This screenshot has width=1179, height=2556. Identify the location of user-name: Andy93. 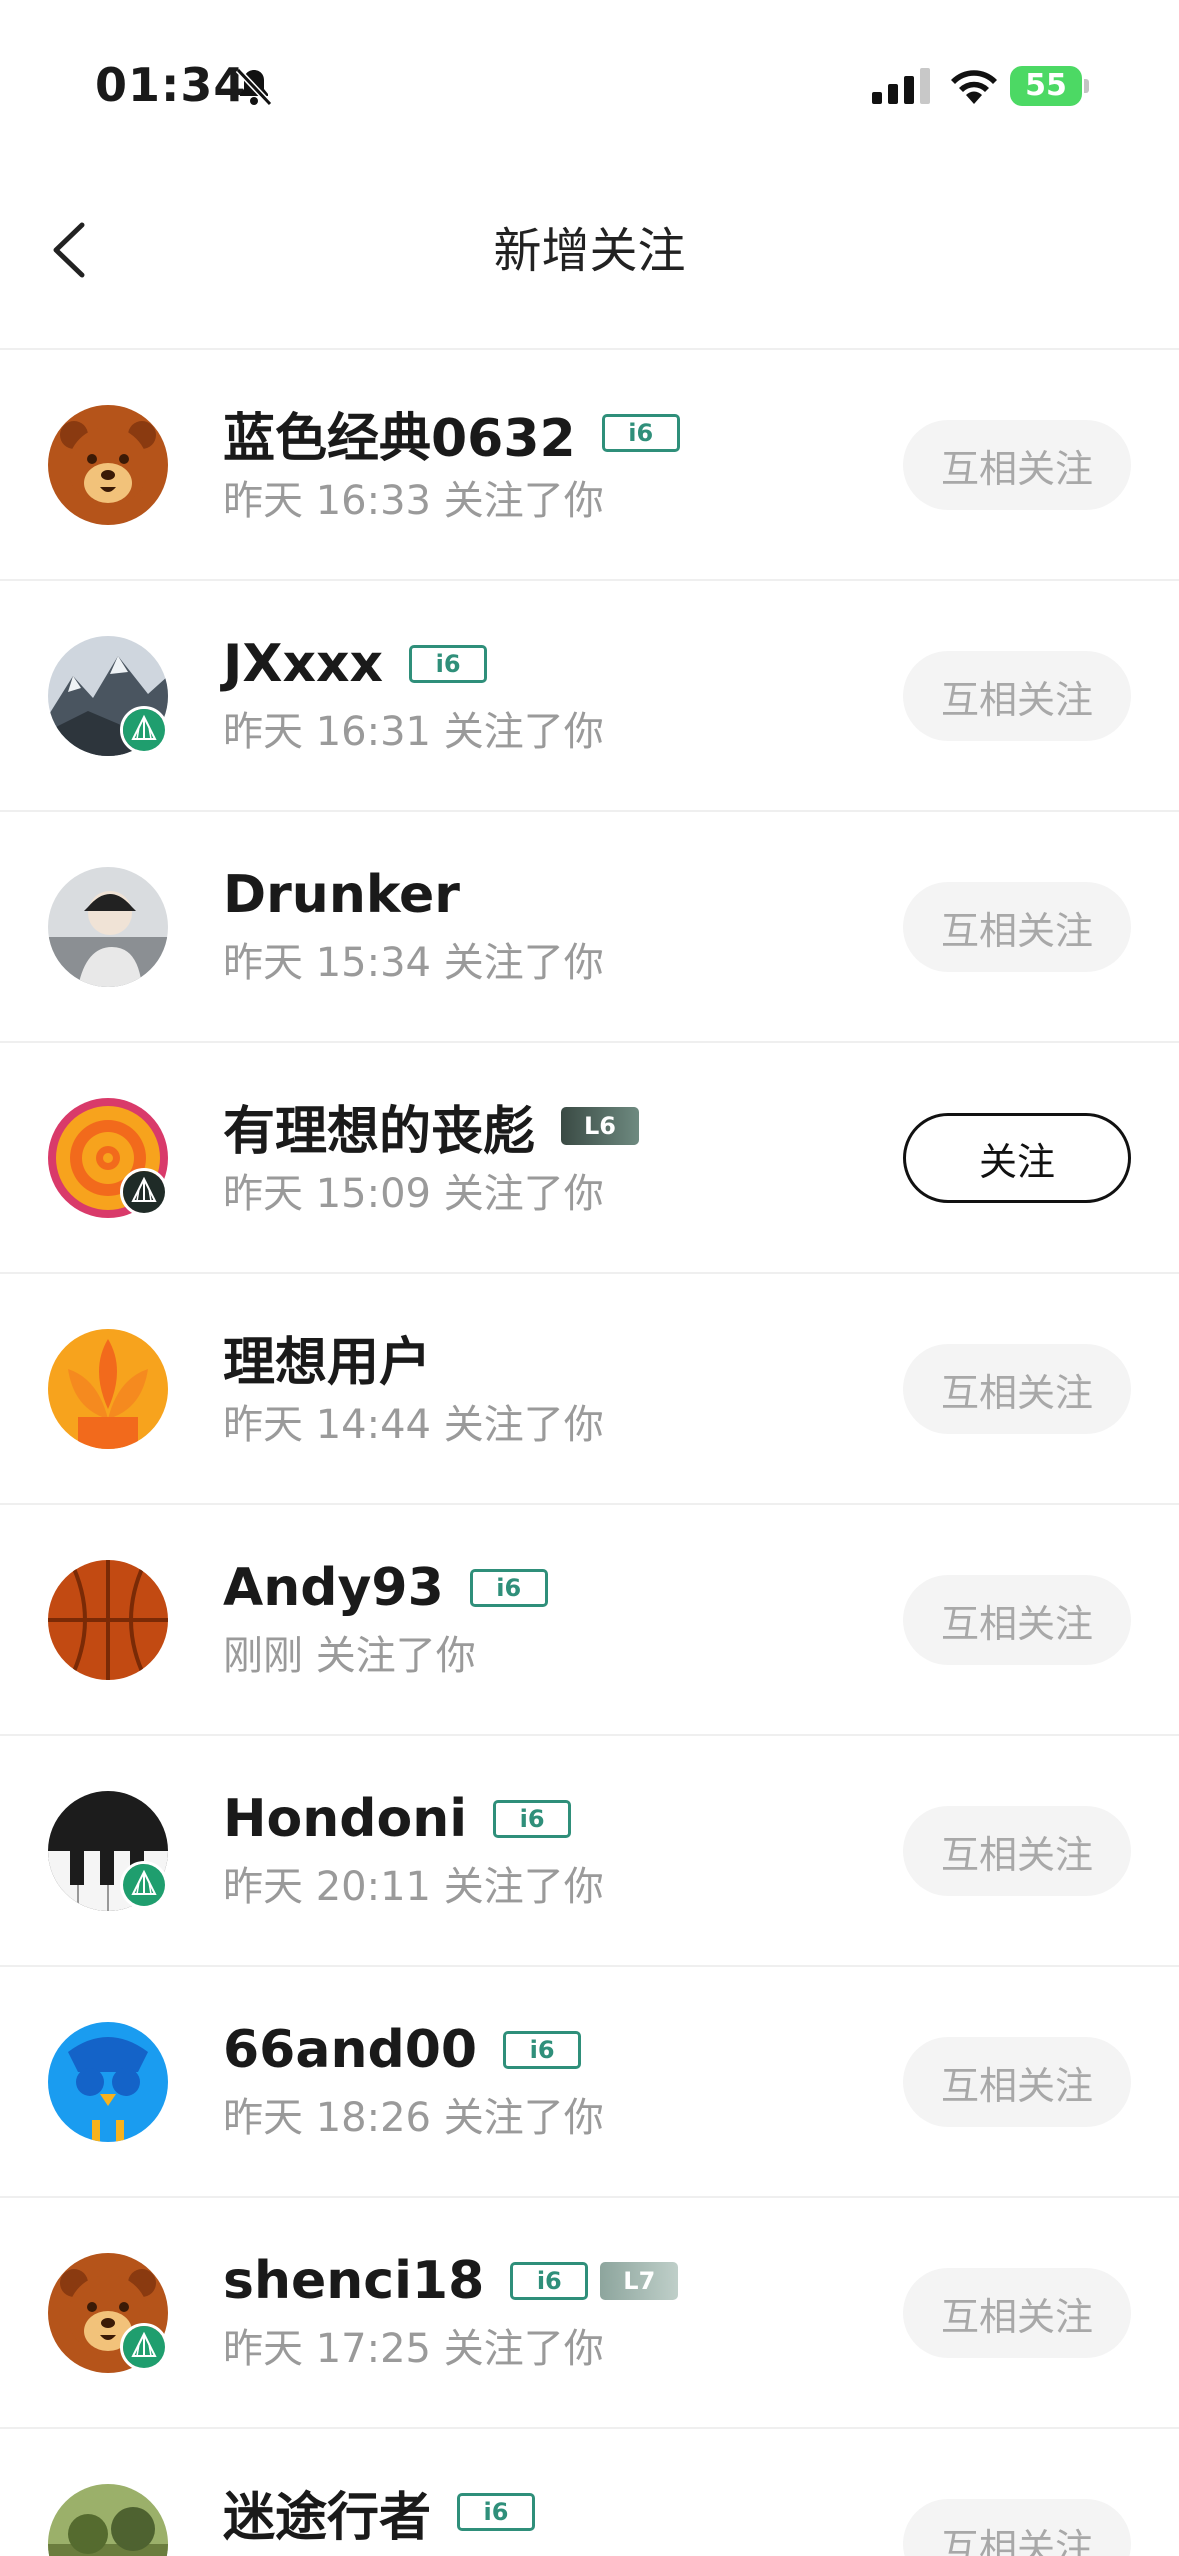
(333, 1588).